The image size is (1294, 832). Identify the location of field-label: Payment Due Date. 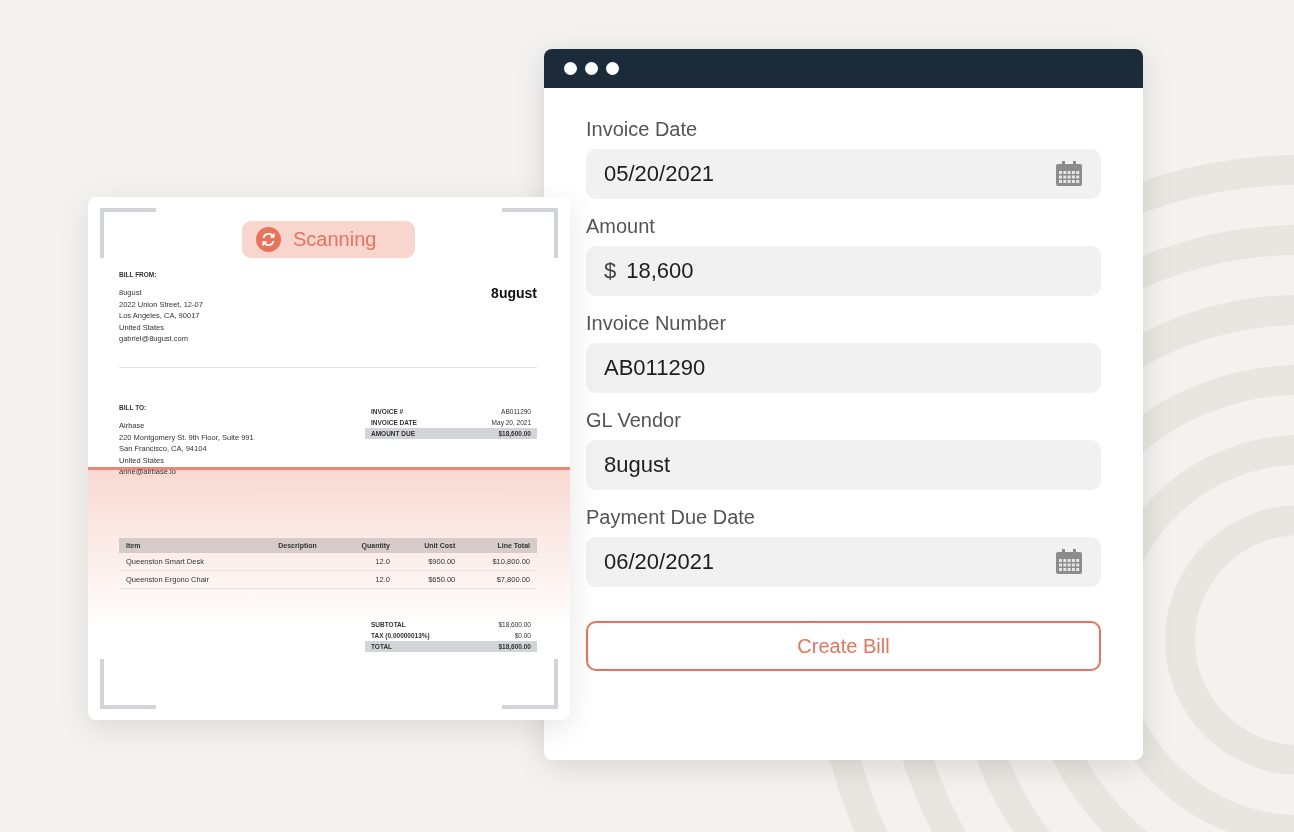
(671, 517).